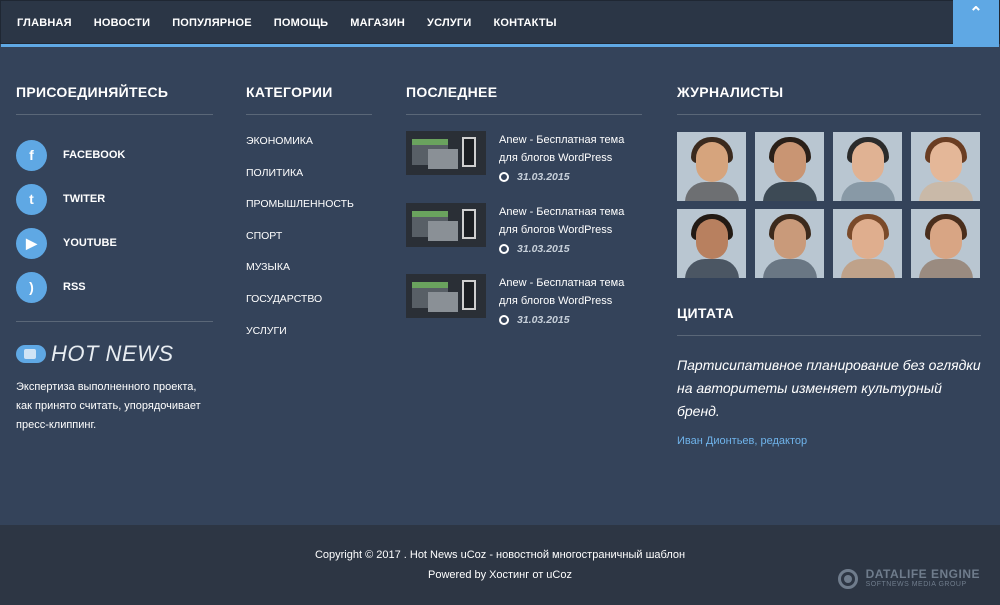 The width and height of the screenshot is (1000, 605). I want to click on logo-text: HOT NEWS, so click(112, 353).